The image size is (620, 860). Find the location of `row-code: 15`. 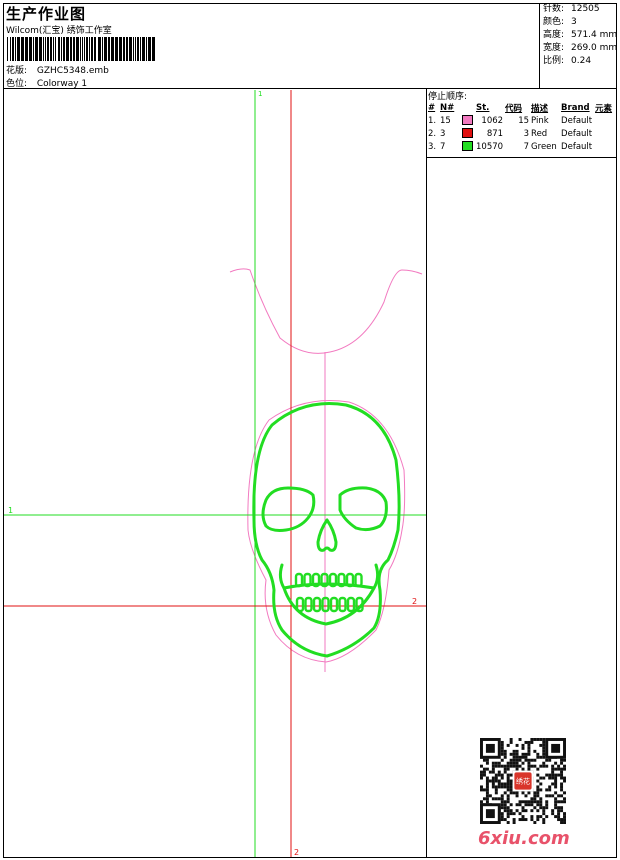

row-code: 15 is located at coordinates (524, 120).